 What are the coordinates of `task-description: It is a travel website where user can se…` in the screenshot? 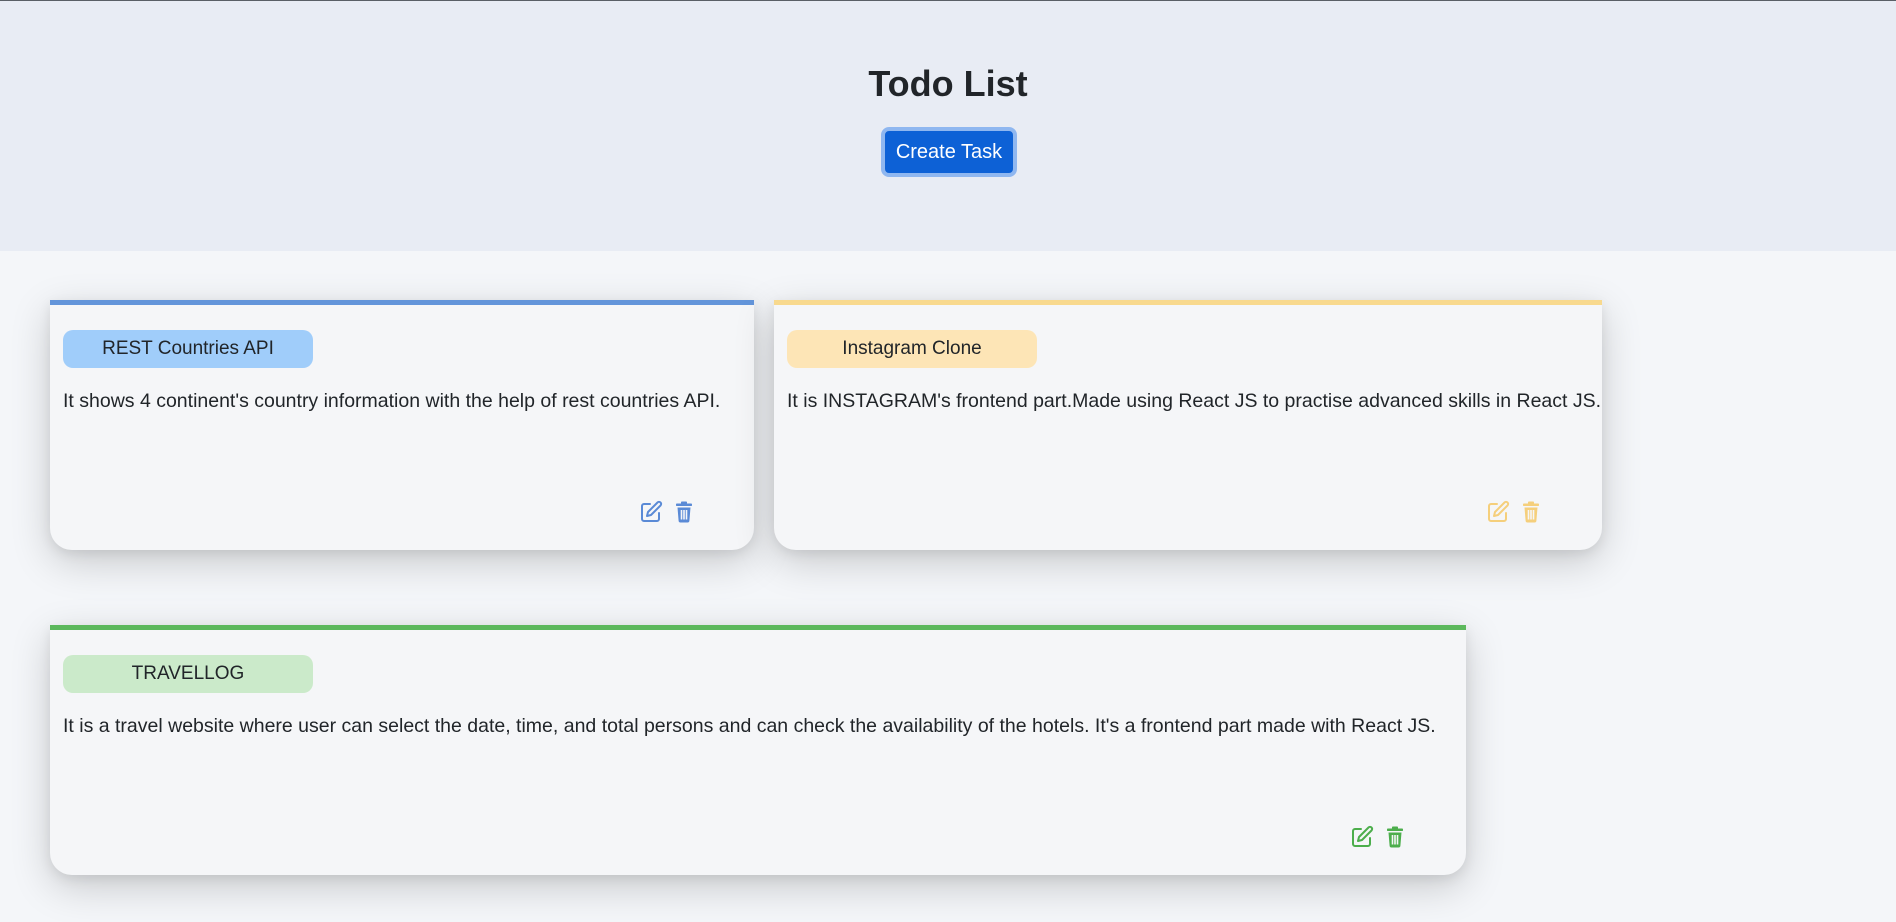 It's located at (749, 726).